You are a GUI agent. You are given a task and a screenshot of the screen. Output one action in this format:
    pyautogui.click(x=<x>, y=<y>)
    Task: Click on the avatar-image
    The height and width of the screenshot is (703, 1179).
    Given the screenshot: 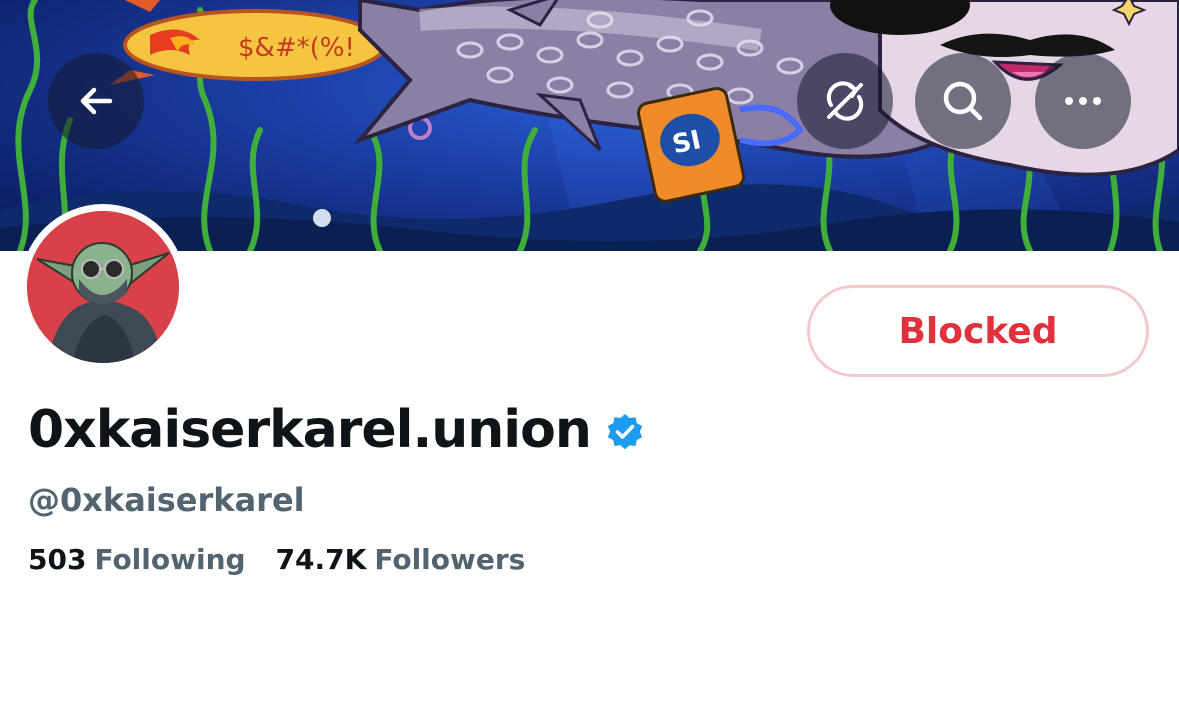 What is the action you would take?
    pyautogui.click(x=103, y=287)
    